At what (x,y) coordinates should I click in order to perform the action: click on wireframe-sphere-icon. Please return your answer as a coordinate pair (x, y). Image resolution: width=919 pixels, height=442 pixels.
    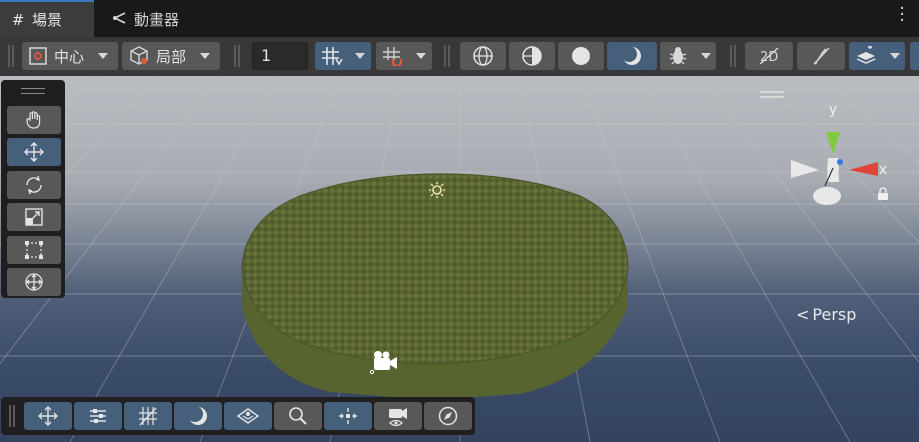
    Looking at the image, I should click on (483, 56).